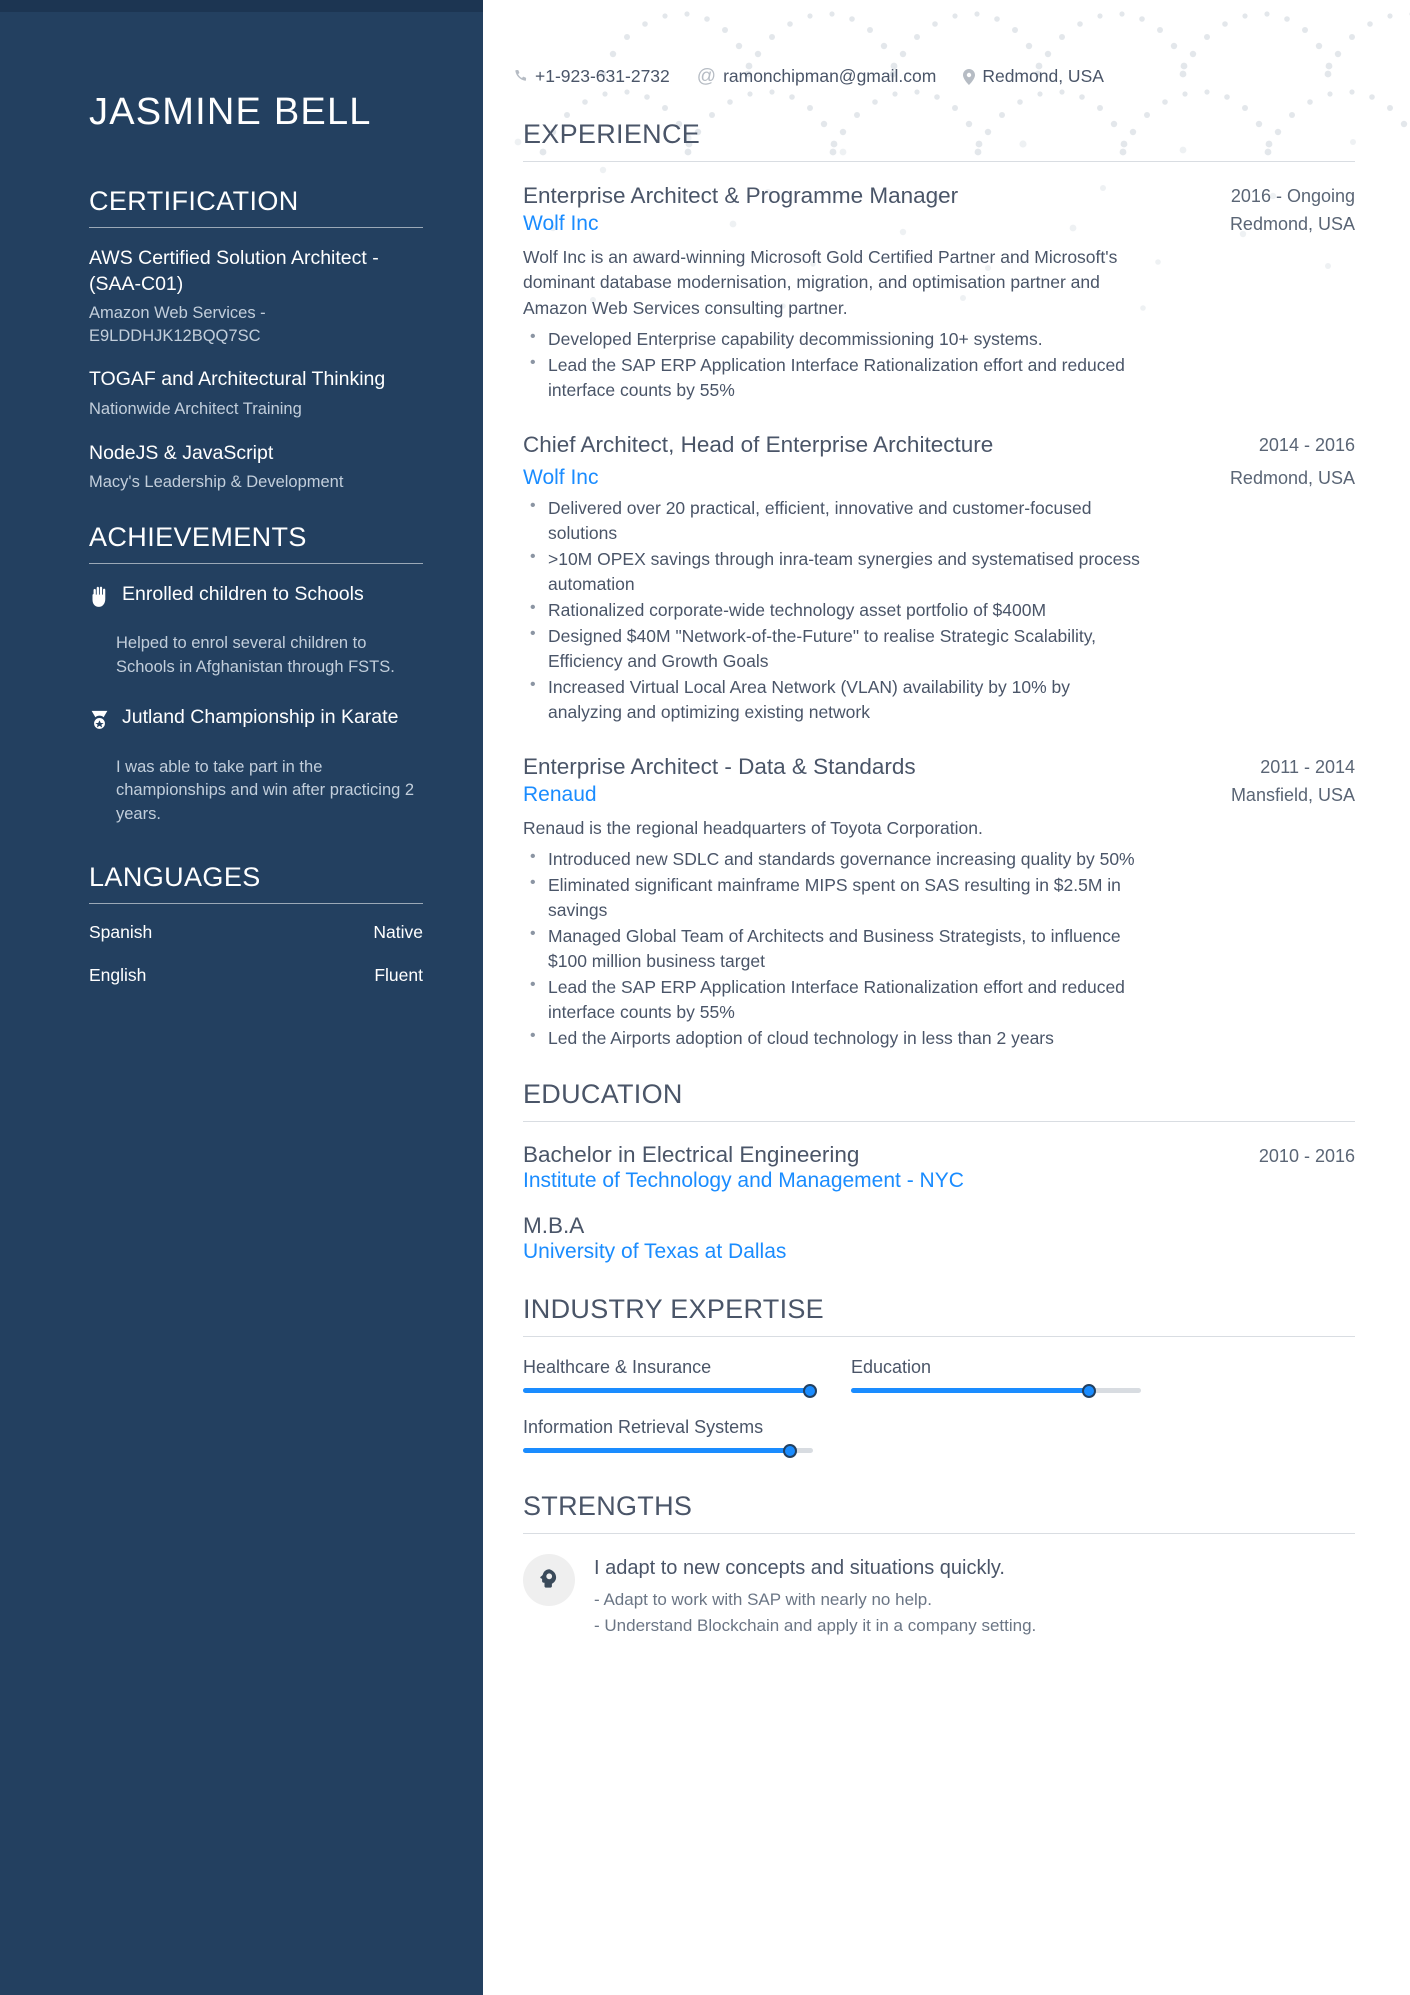 The image size is (1410, 1995). Describe the element at coordinates (194, 201) in the screenshot. I see `certification-heading: CERTIFICATION` at that location.